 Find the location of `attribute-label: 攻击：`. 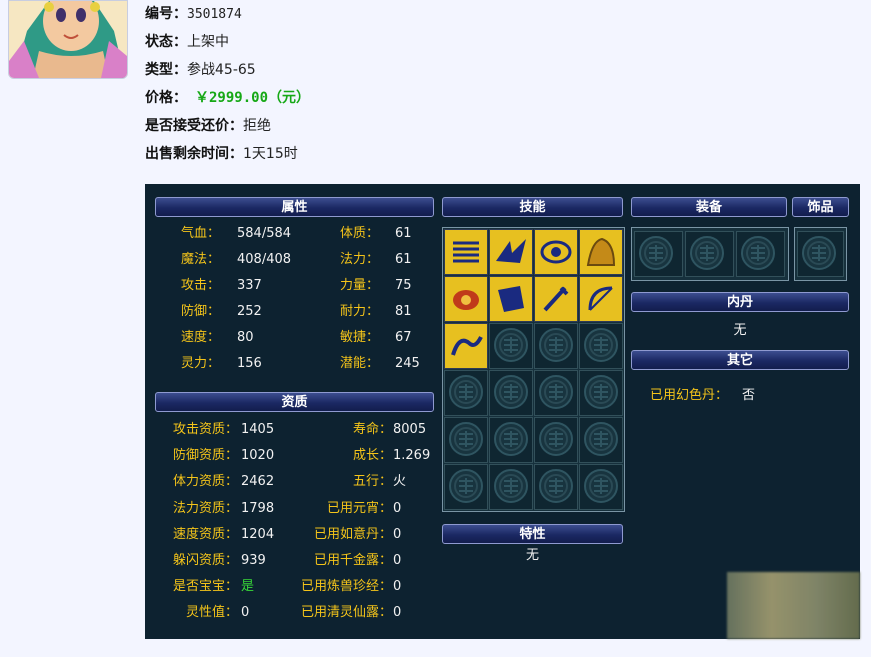

attribute-label: 攻击： is located at coordinates (201, 285).